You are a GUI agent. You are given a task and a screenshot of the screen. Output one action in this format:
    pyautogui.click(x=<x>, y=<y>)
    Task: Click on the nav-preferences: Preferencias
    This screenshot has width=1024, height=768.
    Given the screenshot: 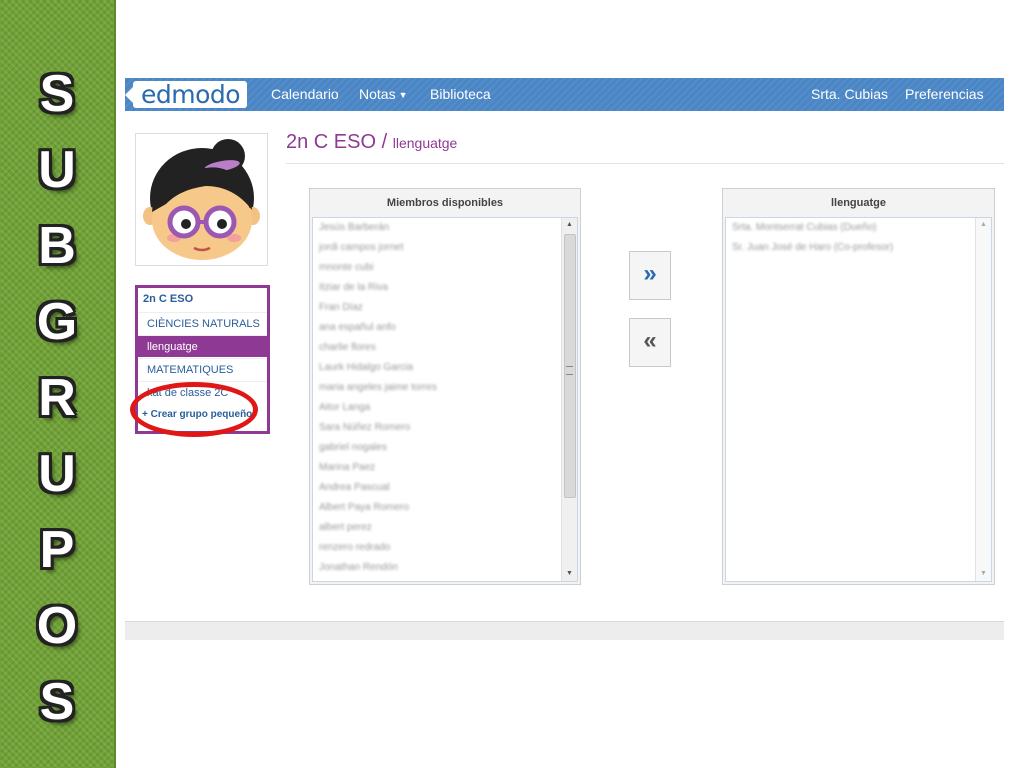 What is the action you would take?
    pyautogui.click(x=944, y=94)
    